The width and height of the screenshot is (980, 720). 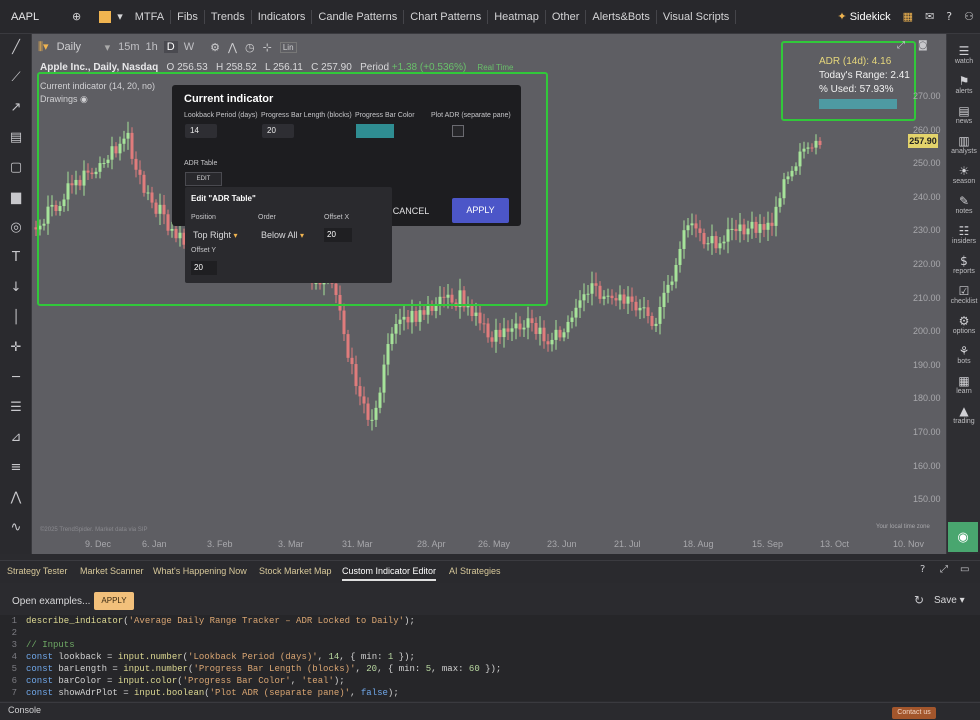 I want to click on lin-toggle: Lin, so click(x=288, y=47).